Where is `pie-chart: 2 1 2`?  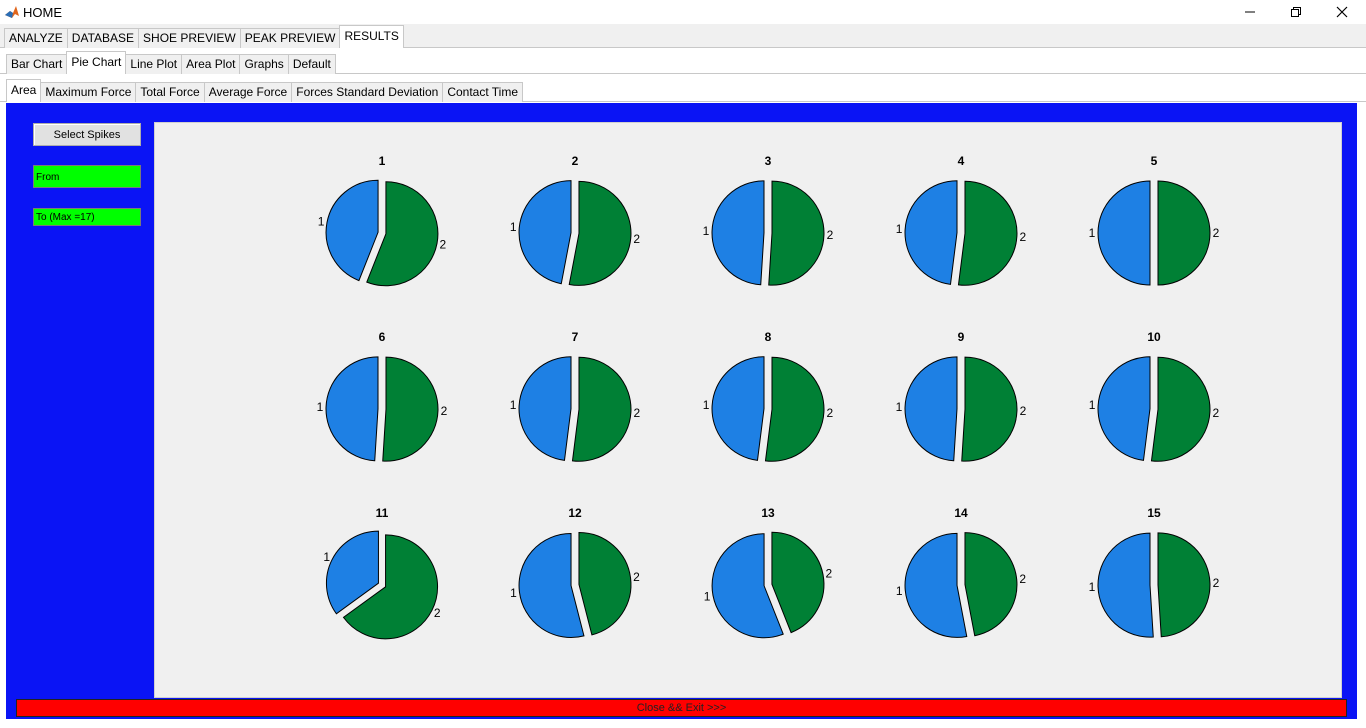 pie-chart: 2 1 2 is located at coordinates (575, 220).